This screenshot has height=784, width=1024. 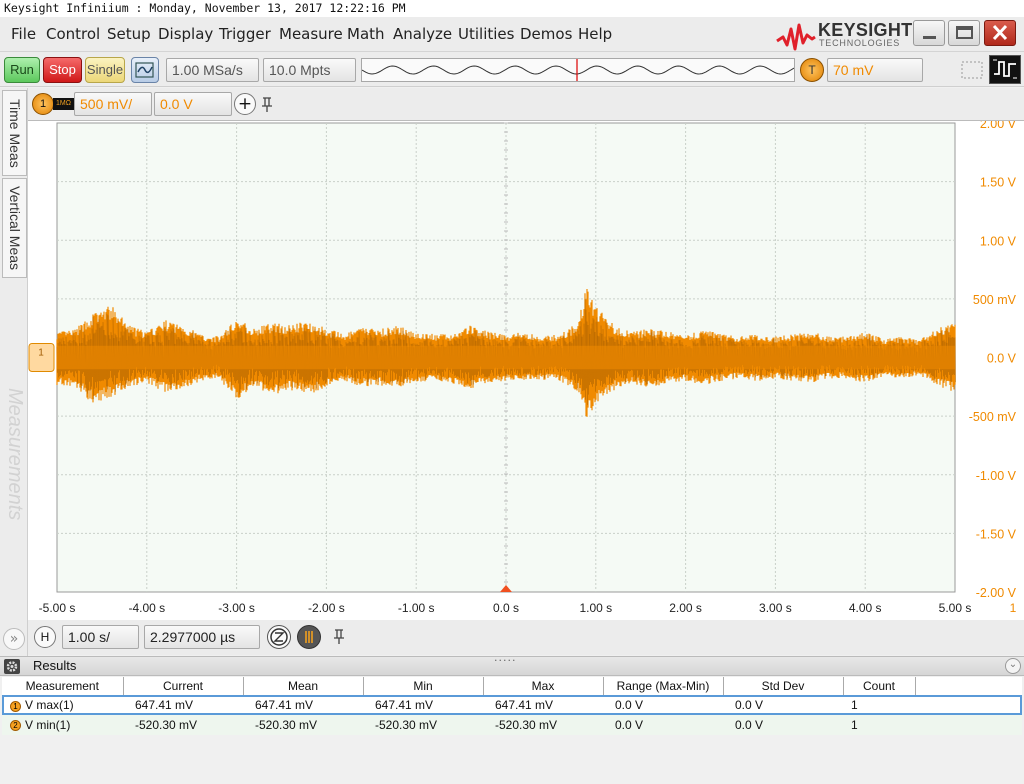 I want to click on results-settings-button, so click(x=12, y=666).